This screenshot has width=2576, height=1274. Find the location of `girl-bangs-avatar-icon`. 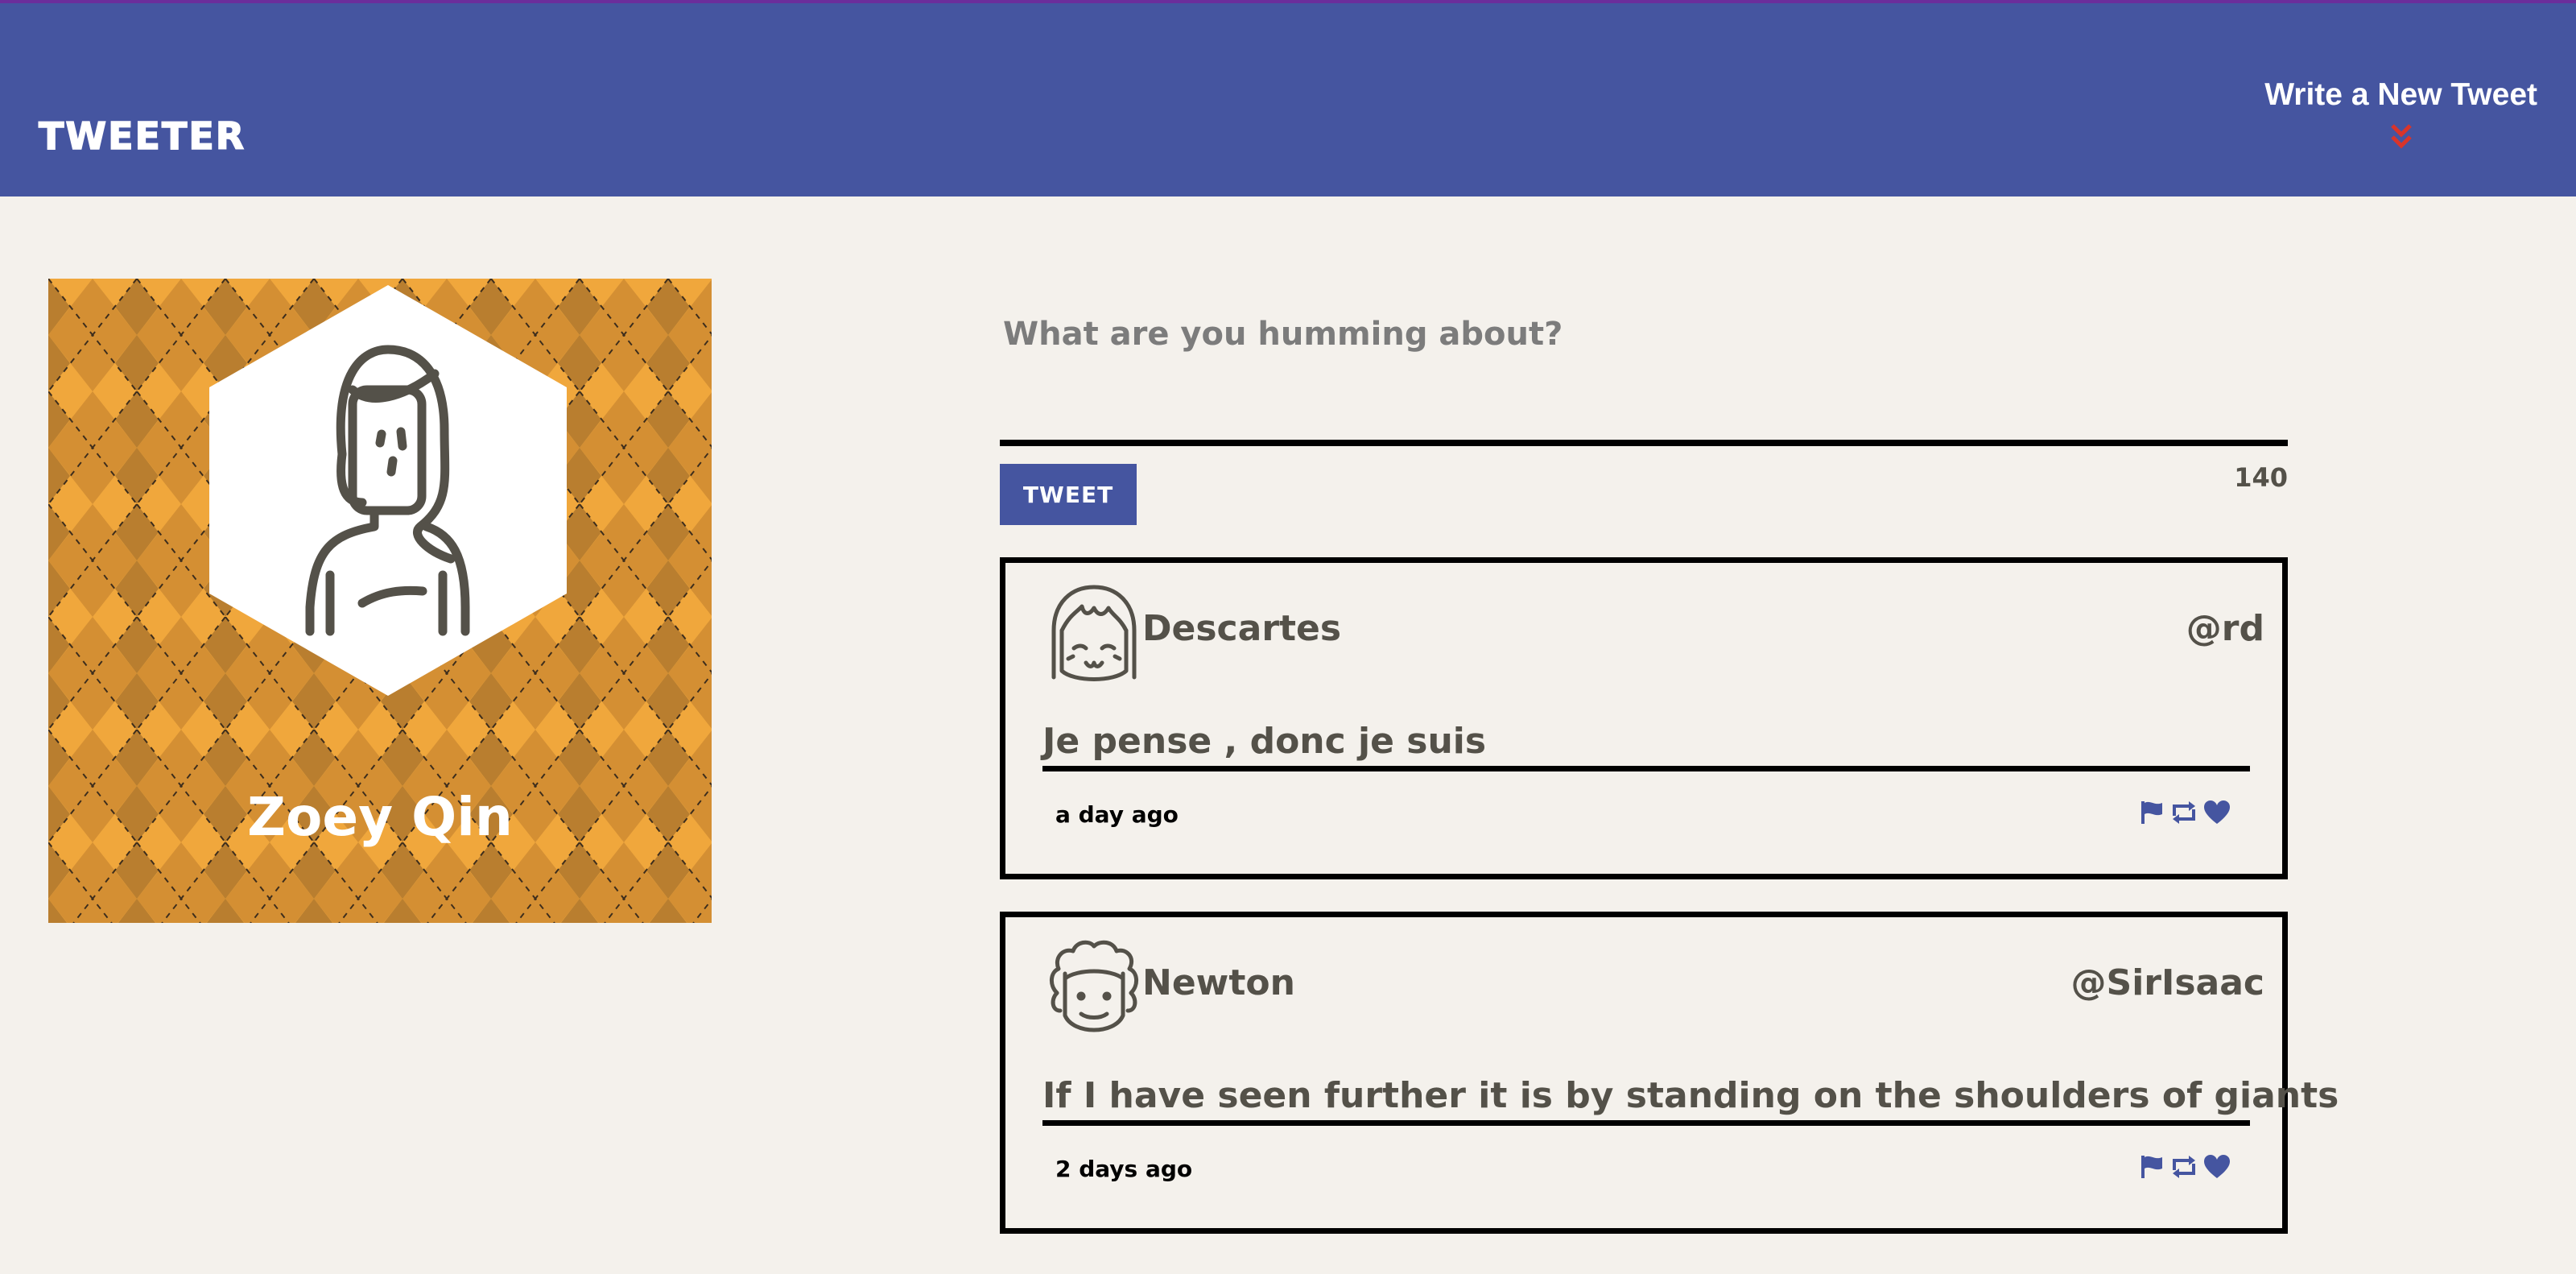

girl-bangs-avatar-icon is located at coordinates (1094, 633).